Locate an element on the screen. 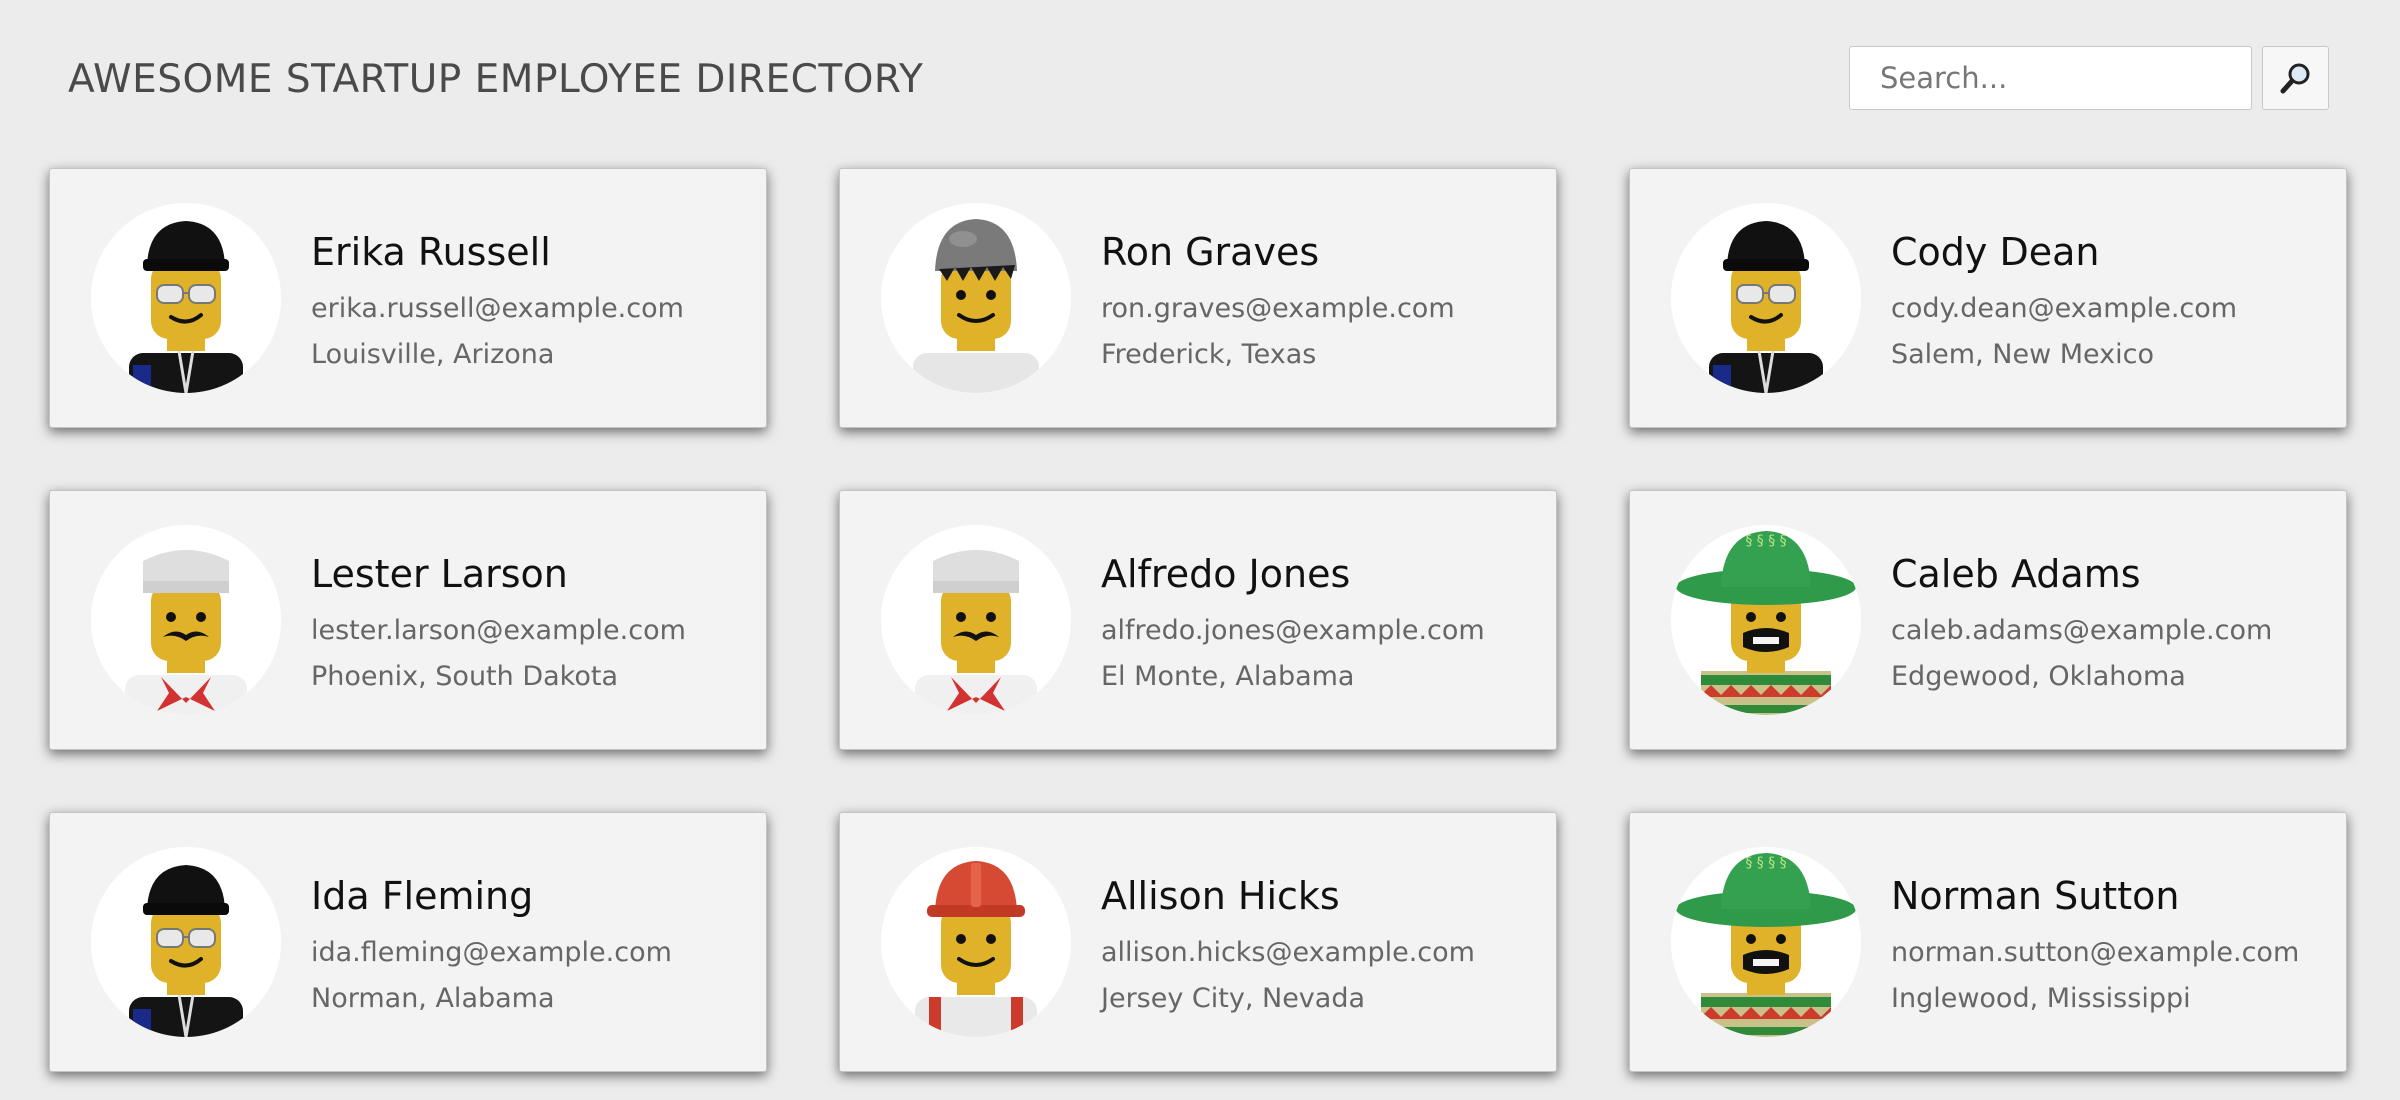  employee-email: cody.dean@example.com is located at coordinates (2064, 309).